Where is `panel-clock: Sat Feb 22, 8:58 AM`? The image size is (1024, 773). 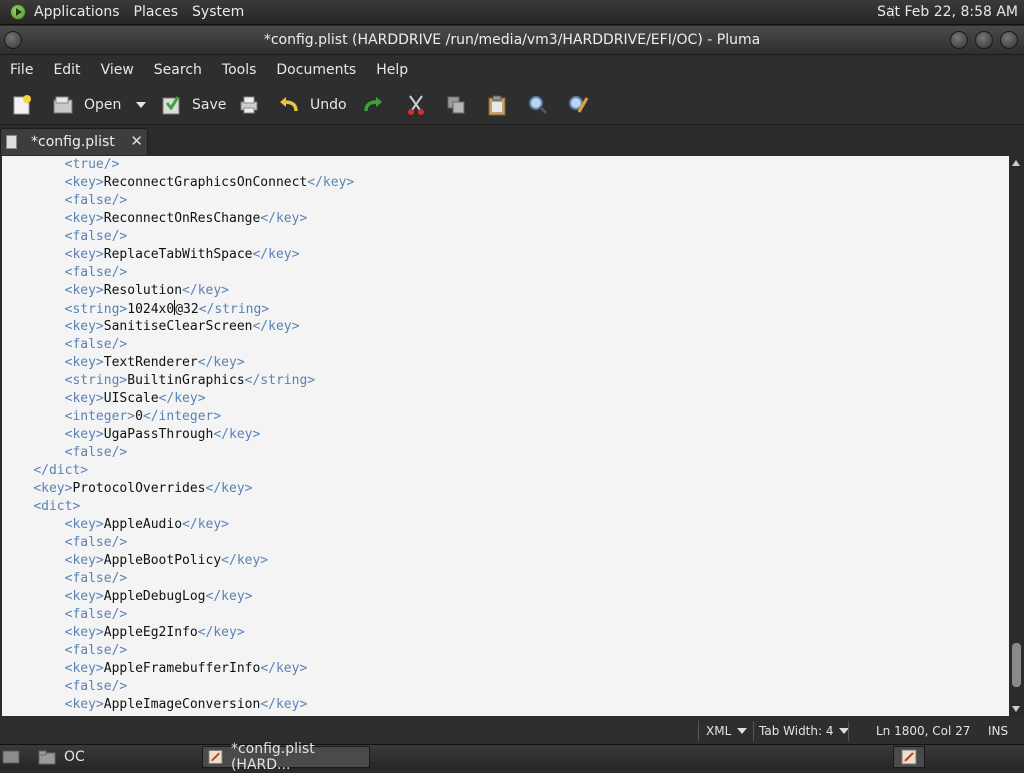
panel-clock: Sat Feb 22, 8:58 AM is located at coordinates (947, 12).